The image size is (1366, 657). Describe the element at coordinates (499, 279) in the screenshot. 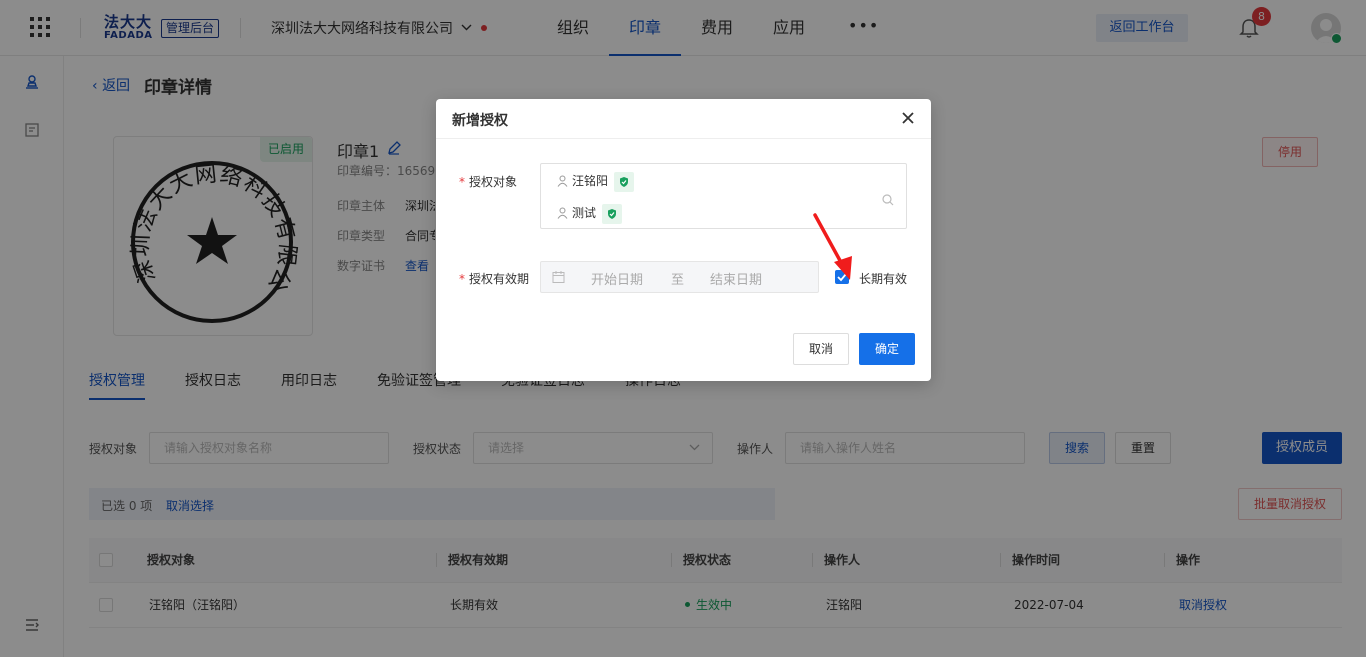

I see `validity-form-label-text: 授权有效期` at that location.